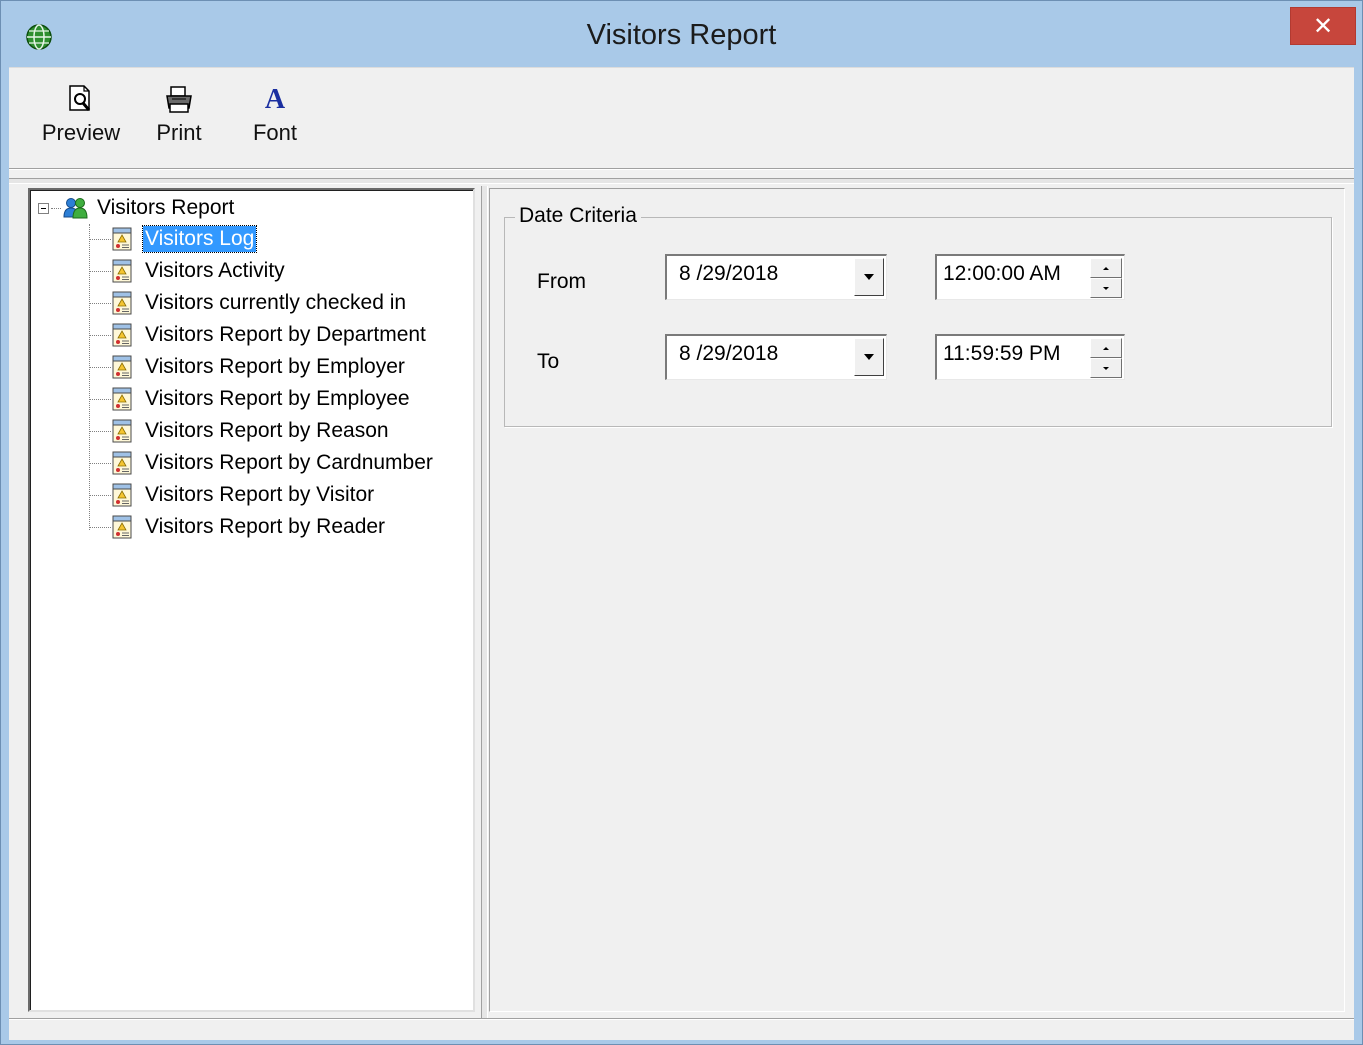 The width and height of the screenshot is (1363, 1045). I want to click on people-icon, so click(75, 208).